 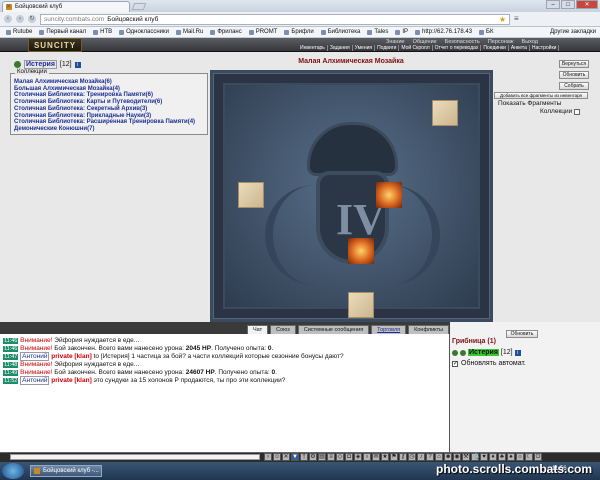 What do you see at coordinates (258, 329) in the screenshot?
I see `tab-chat: Чат` at bounding box center [258, 329].